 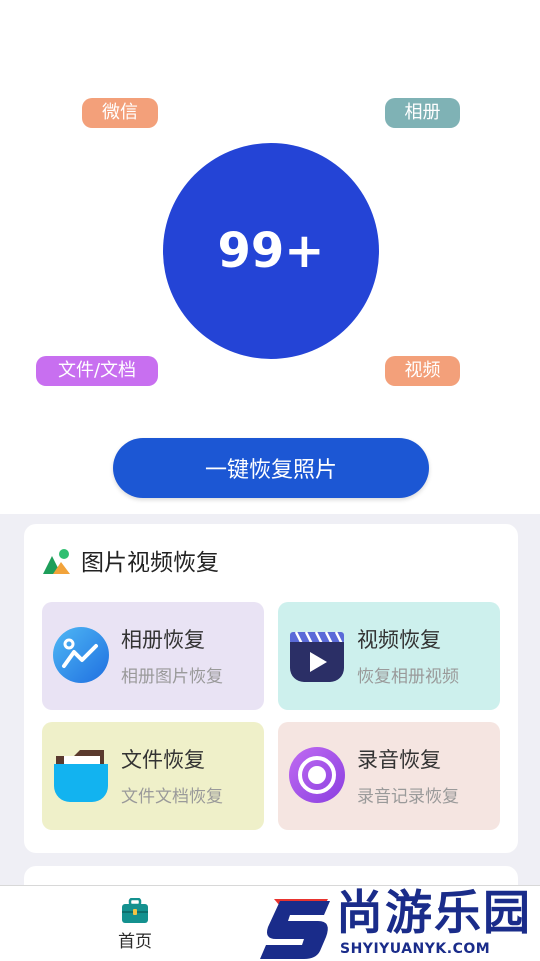 I want to click on audio-recovery-desc: 录音记录恢复, so click(x=408, y=797).